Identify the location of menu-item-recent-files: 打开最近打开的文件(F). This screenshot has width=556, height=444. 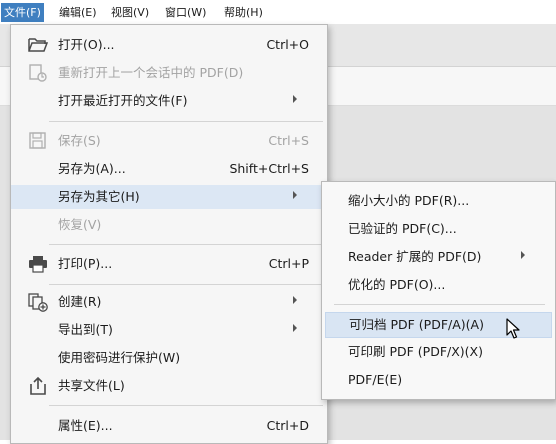
(169, 101).